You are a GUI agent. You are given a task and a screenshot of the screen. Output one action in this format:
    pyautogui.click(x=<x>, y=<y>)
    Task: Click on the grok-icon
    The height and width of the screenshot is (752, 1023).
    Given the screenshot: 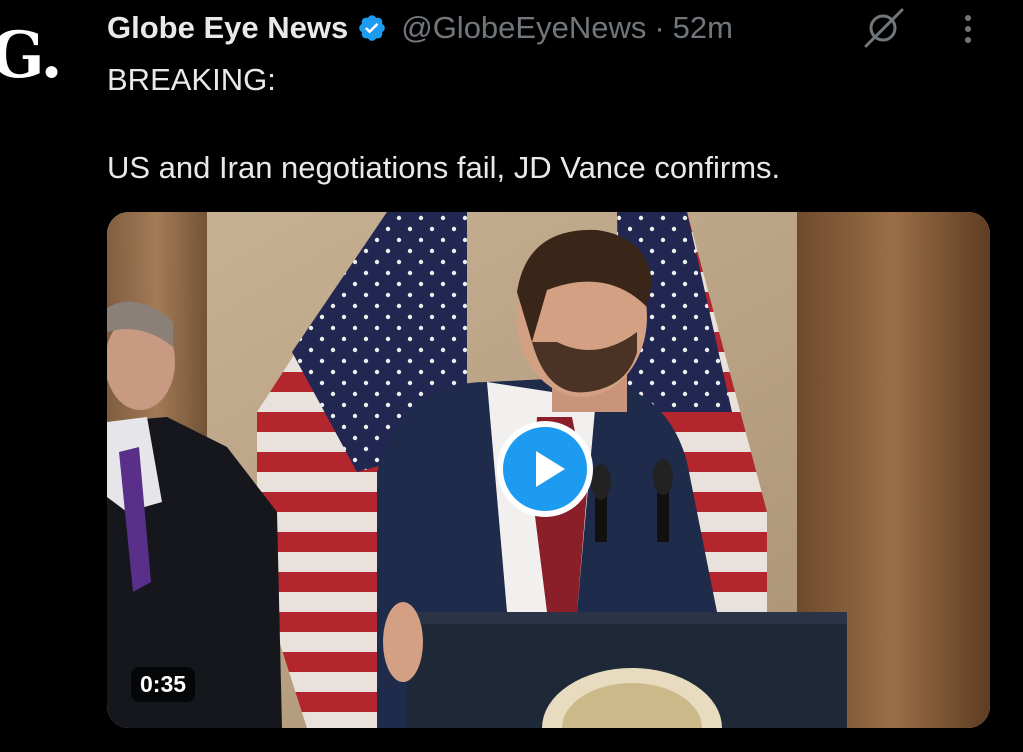 What is the action you would take?
    pyautogui.click(x=883, y=27)
    